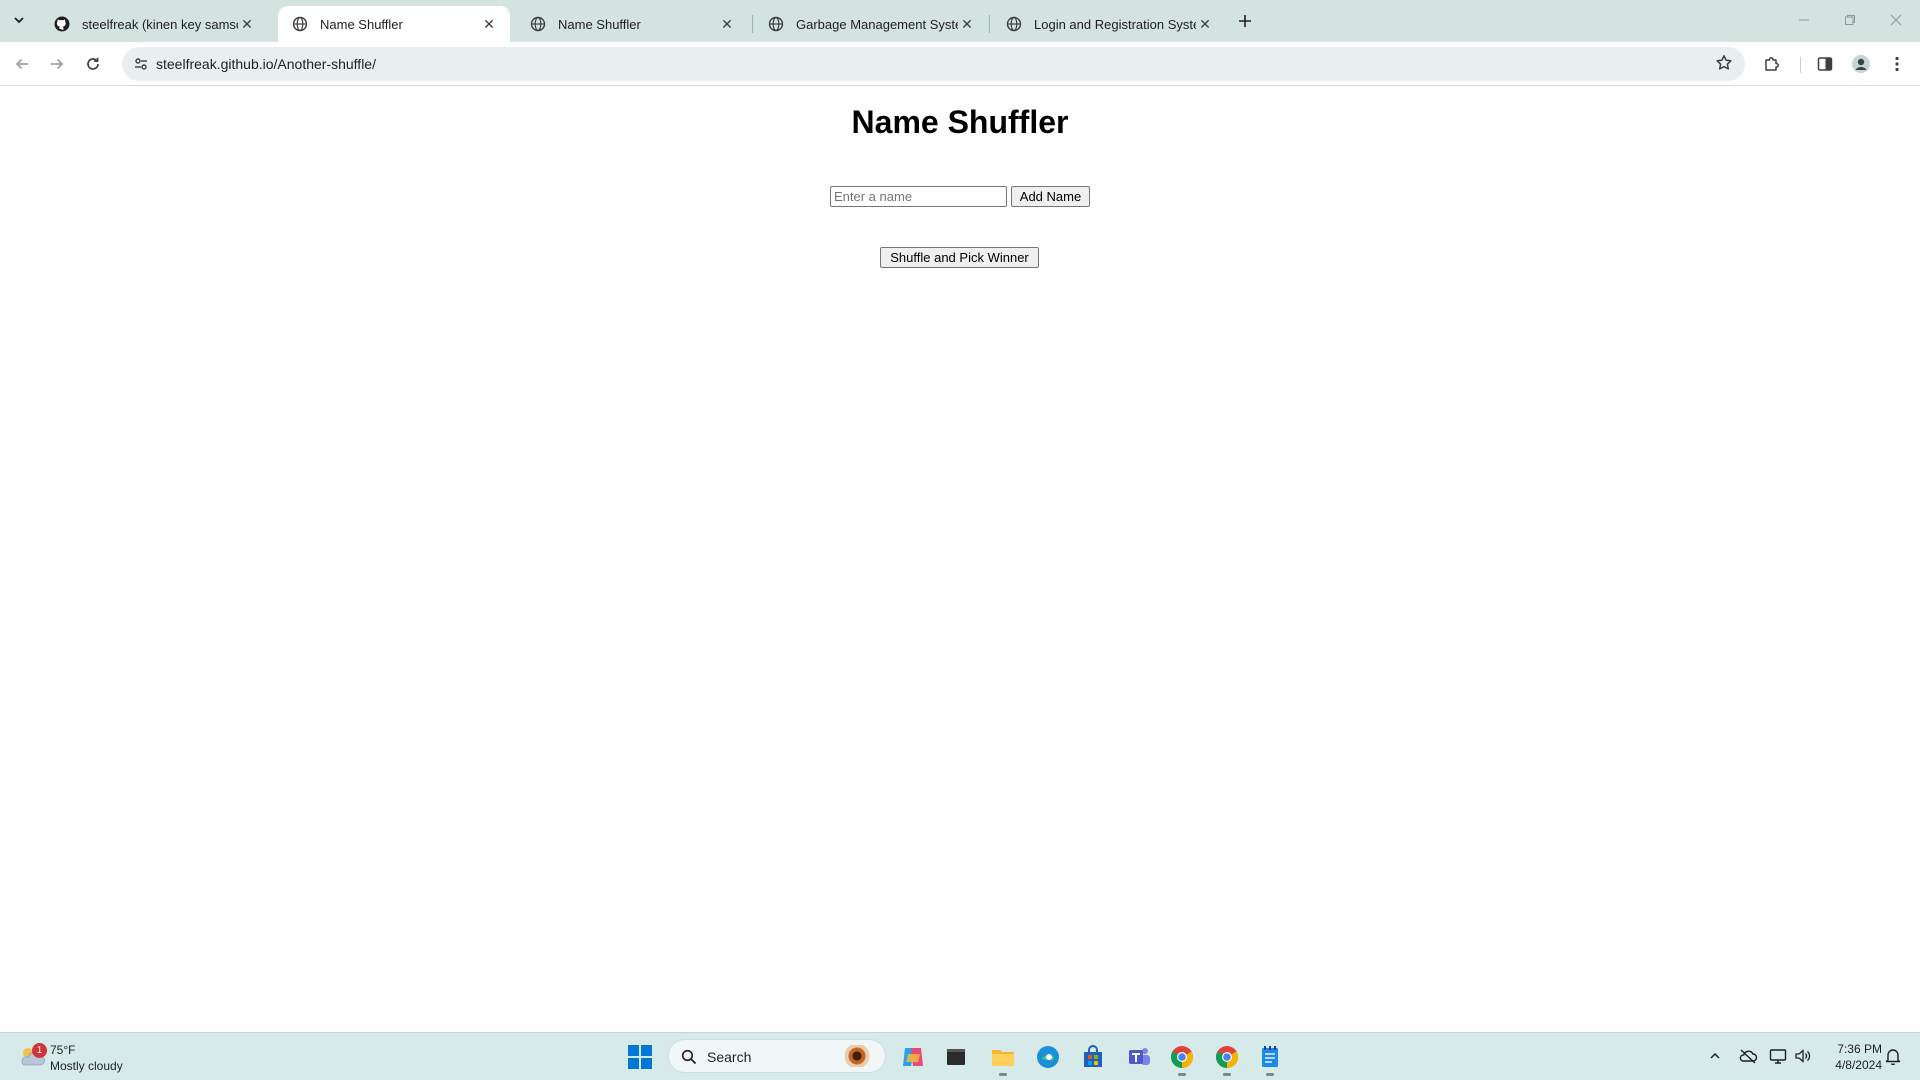 This screenshot has height=1080, width=1920. I want to click on tab-name-shuffler-active: Name Shuffler ✕, so click(394, 24).